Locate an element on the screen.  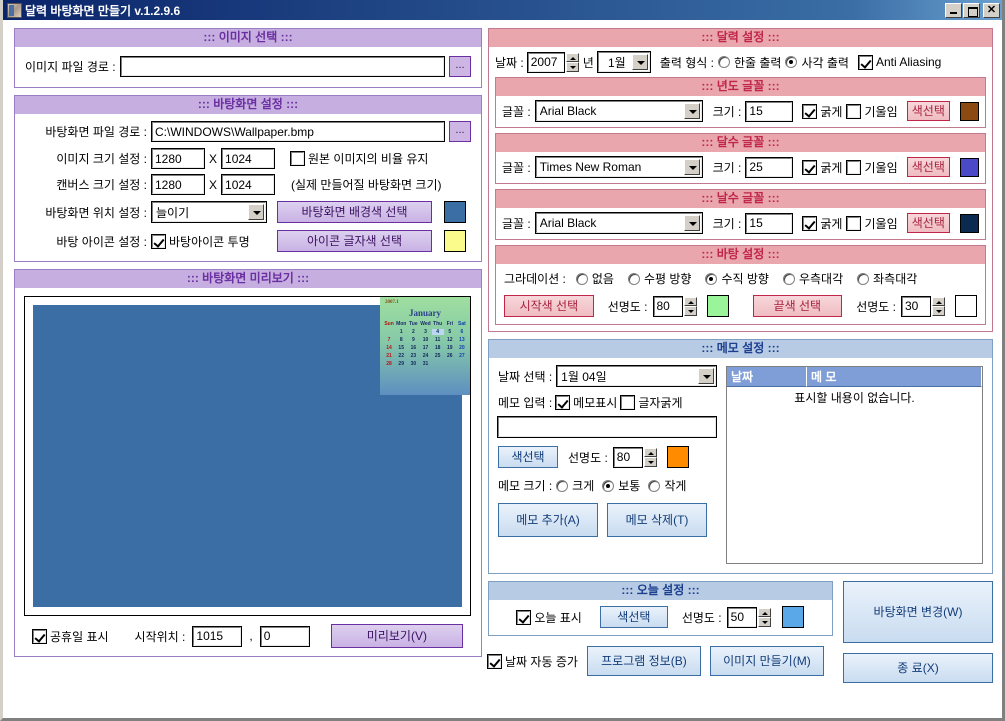
canvas-height-input is located at coordinates (248, 184).